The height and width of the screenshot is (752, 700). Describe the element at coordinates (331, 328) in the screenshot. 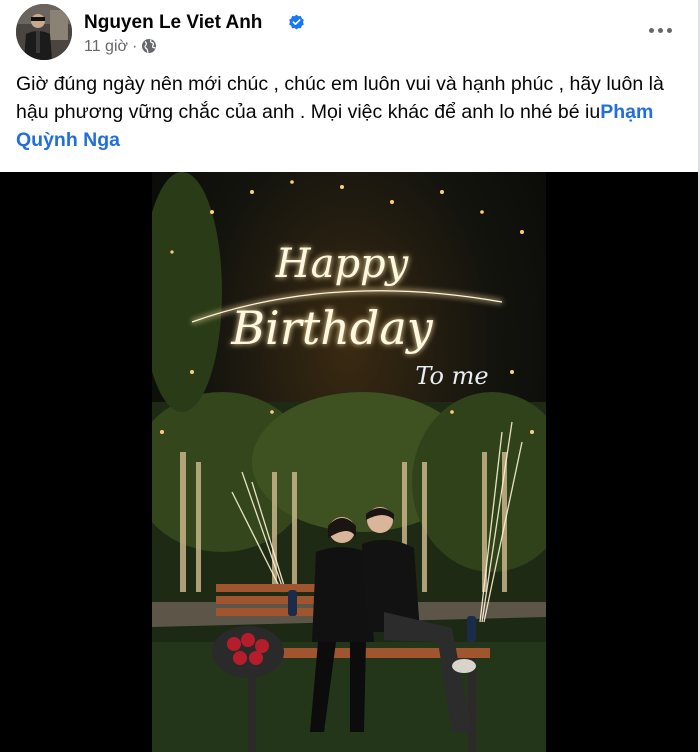

I see `photo-text-birthday: Birthday` at that location.